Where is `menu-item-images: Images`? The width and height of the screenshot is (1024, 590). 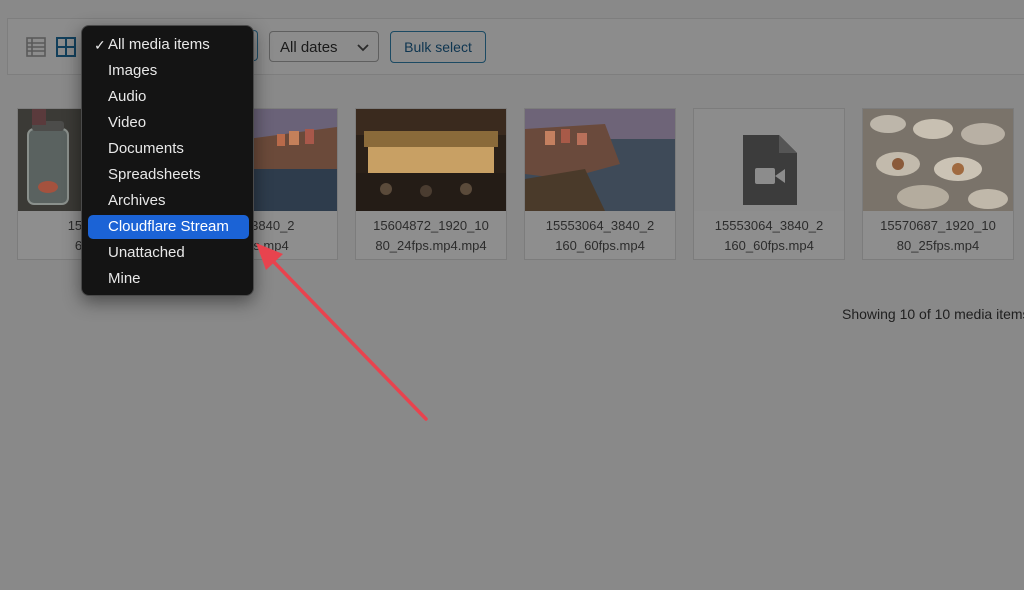
menu-item-images: Images is located at coordinates (168, 71).